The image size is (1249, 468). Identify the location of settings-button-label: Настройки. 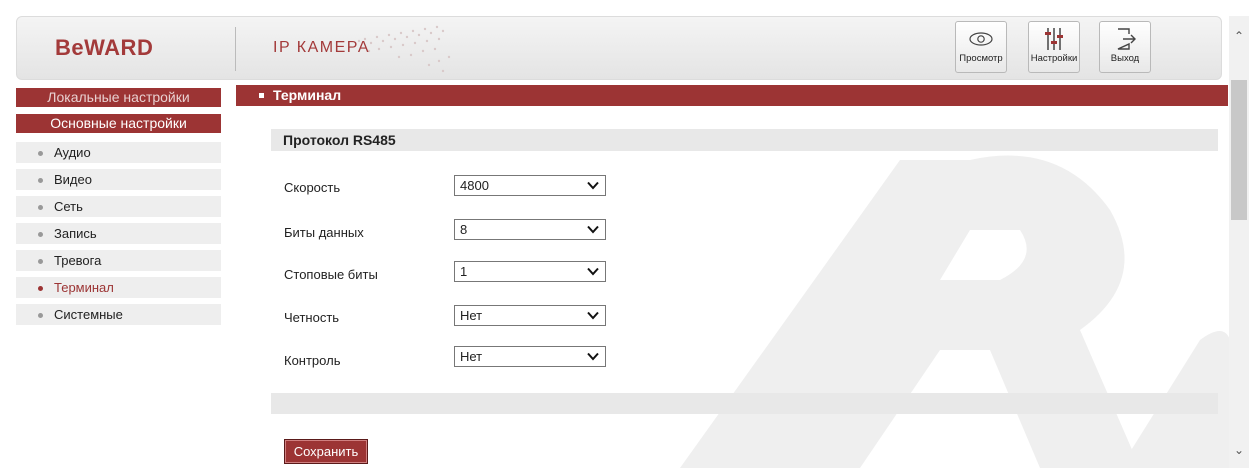
(1054, 58).